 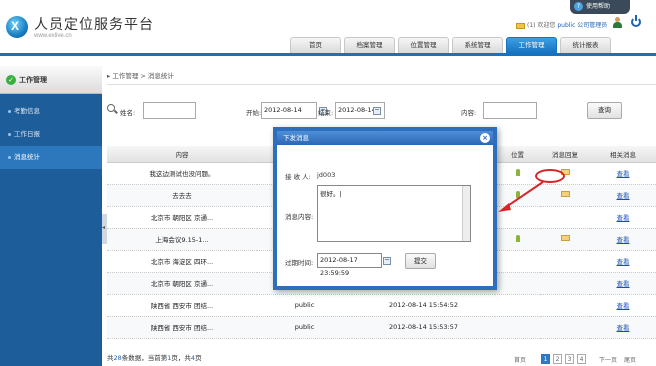 I want to click on first-page-link: 首页, so click(x=520, y=359).